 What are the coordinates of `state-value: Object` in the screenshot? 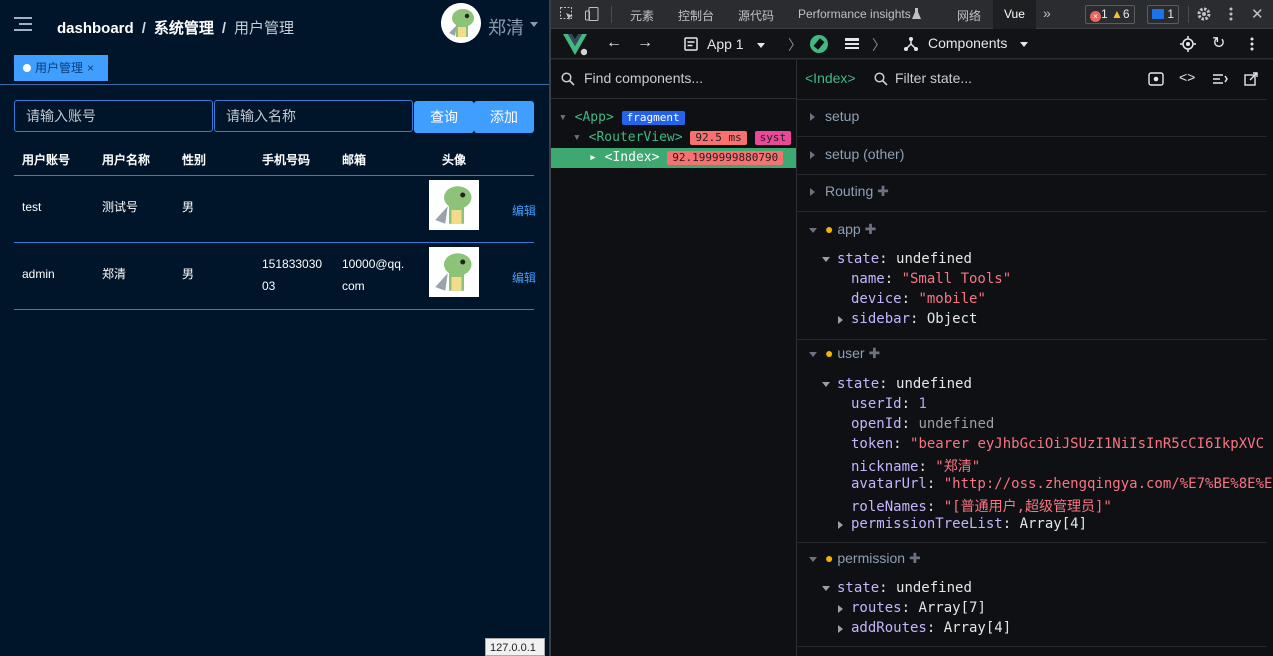 It's located at (952, 319).